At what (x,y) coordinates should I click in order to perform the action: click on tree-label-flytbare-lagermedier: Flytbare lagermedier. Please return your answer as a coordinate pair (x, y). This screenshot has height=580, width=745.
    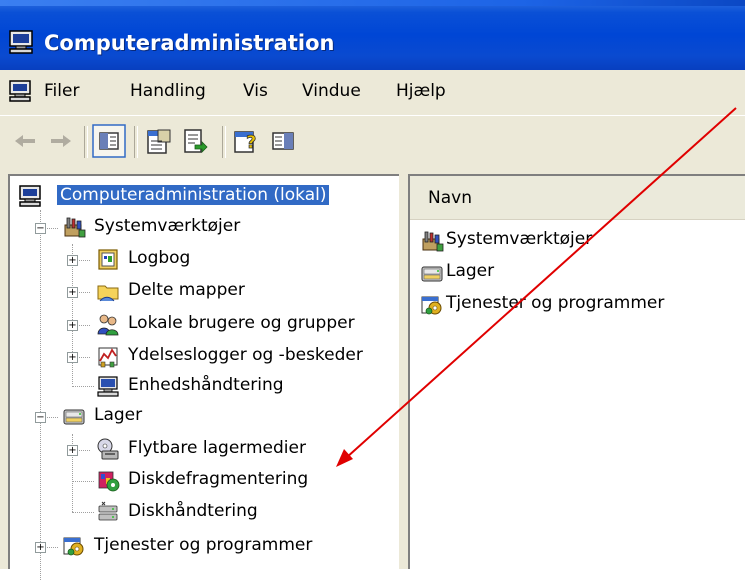
    Looking at the image, I should click on (217, 448).